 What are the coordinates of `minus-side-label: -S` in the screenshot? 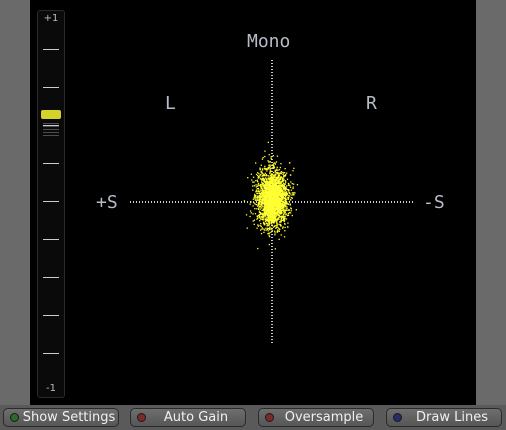 It's located at (434, 202).